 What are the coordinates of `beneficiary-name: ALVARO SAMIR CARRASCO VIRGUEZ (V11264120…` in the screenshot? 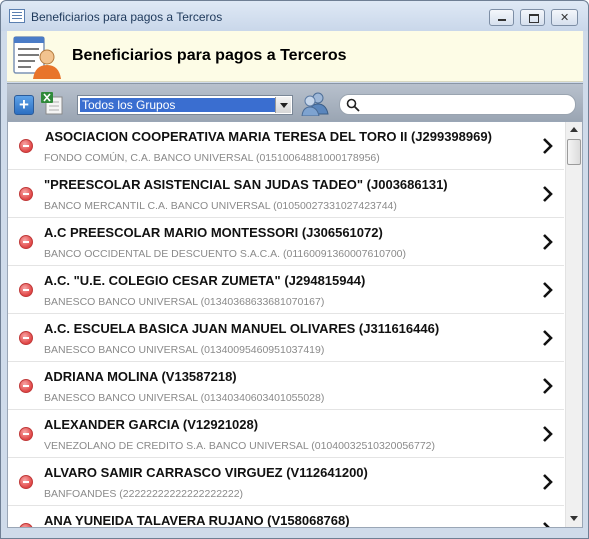 It's located at (206, 472).